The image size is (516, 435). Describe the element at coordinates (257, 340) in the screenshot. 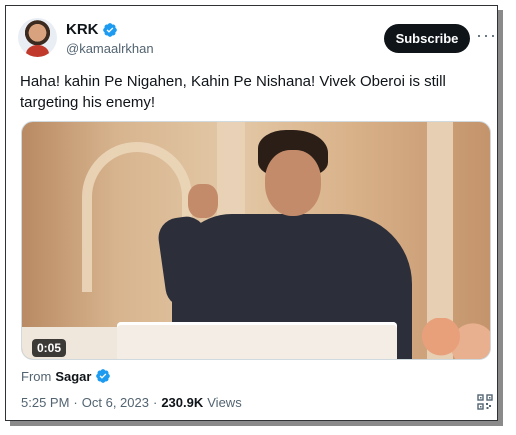

I see `podium` at that location.